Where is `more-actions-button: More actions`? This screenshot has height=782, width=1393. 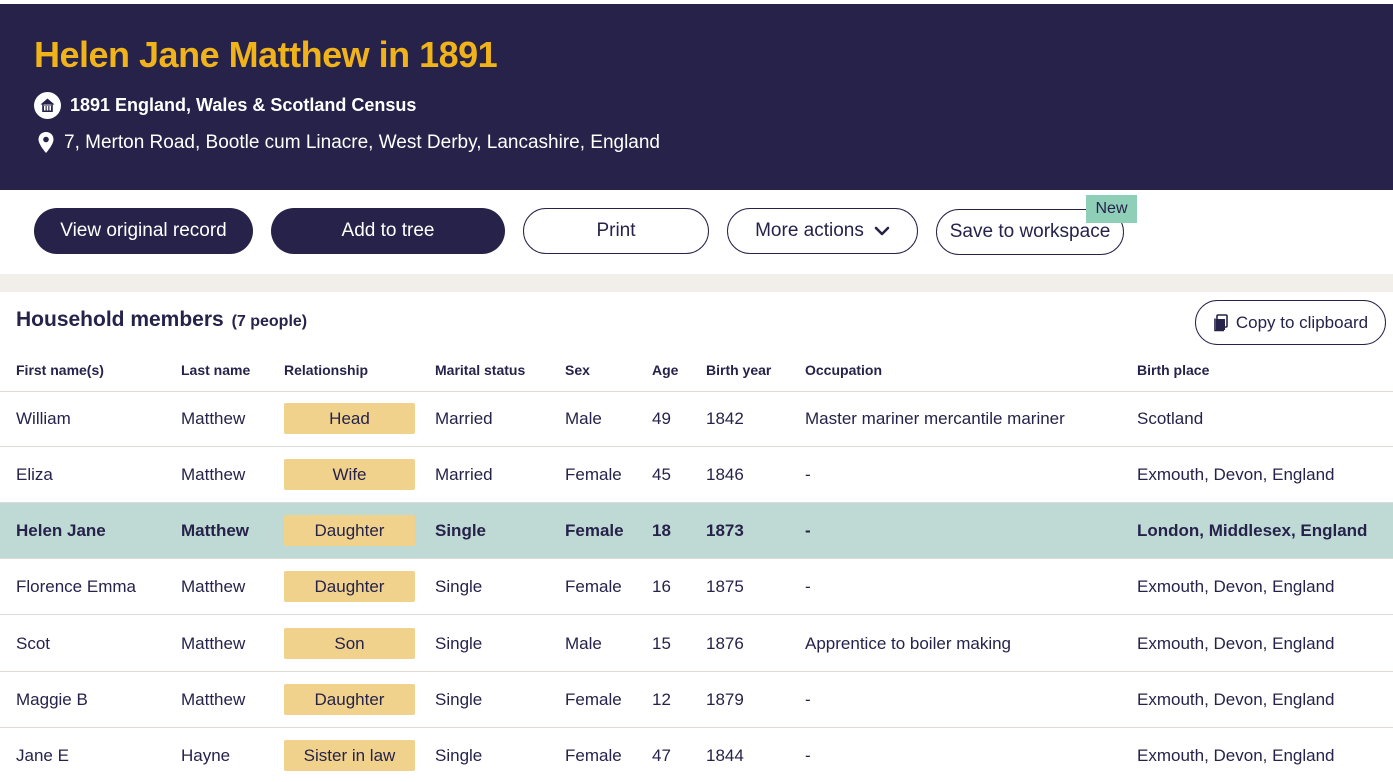
more-actions-button: More actions is located at coordinates (822, 231).